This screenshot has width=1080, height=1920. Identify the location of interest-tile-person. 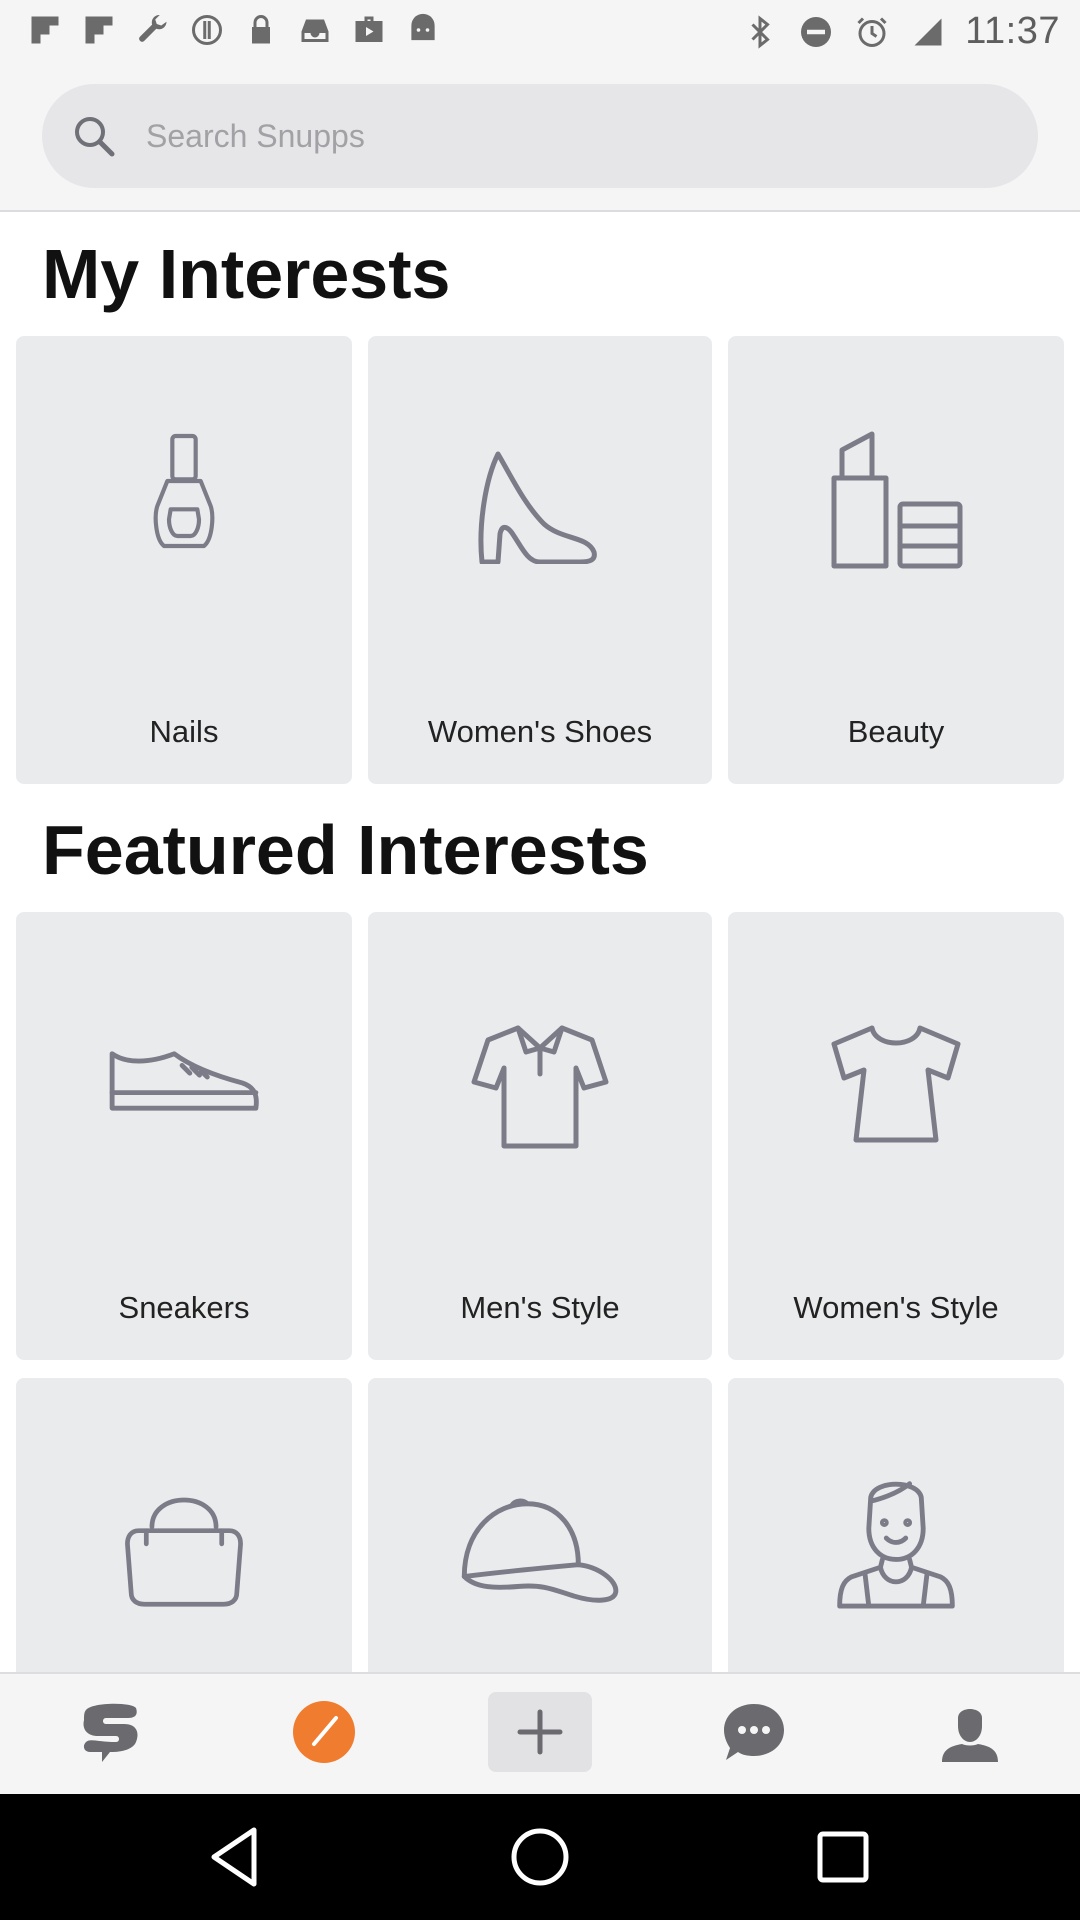
(896, 1525).